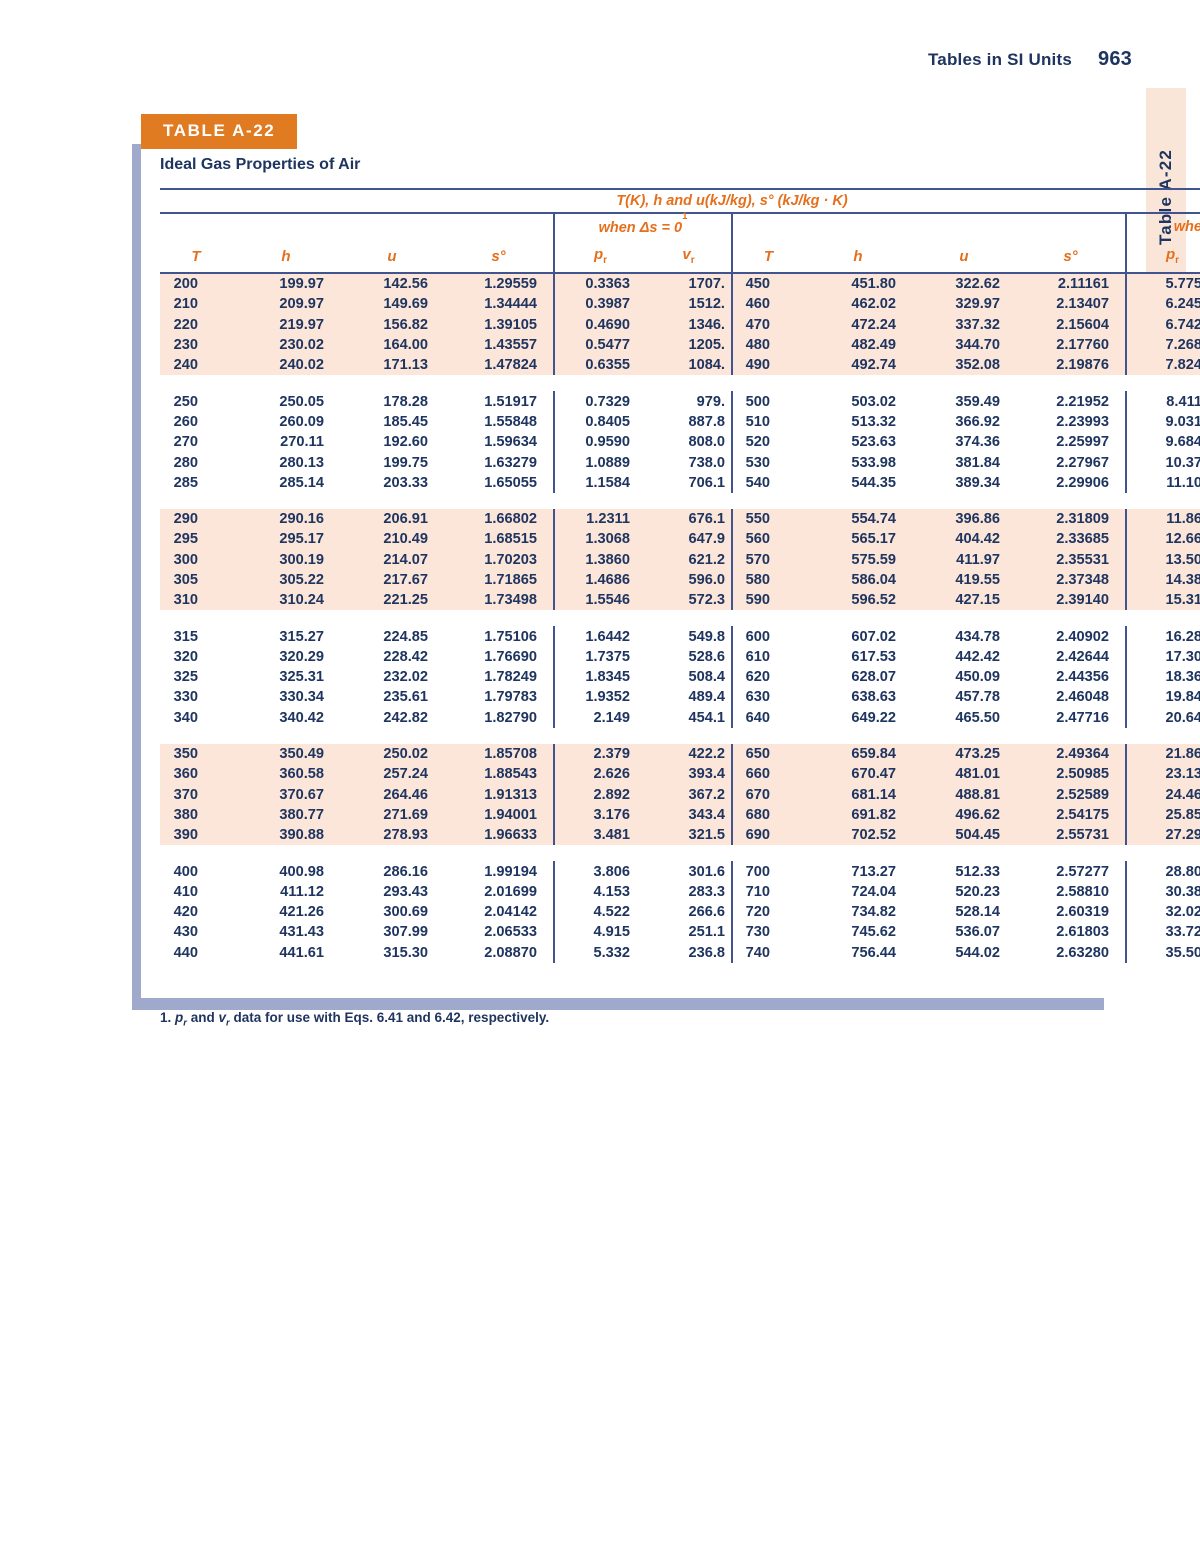 The width and height of the screenshot is (1200, 1553). What do you see at coordinates (1162, 539) in the screenshot?
I see `cell-right-p_r: 12.66` at bounding box center [1162, 539].